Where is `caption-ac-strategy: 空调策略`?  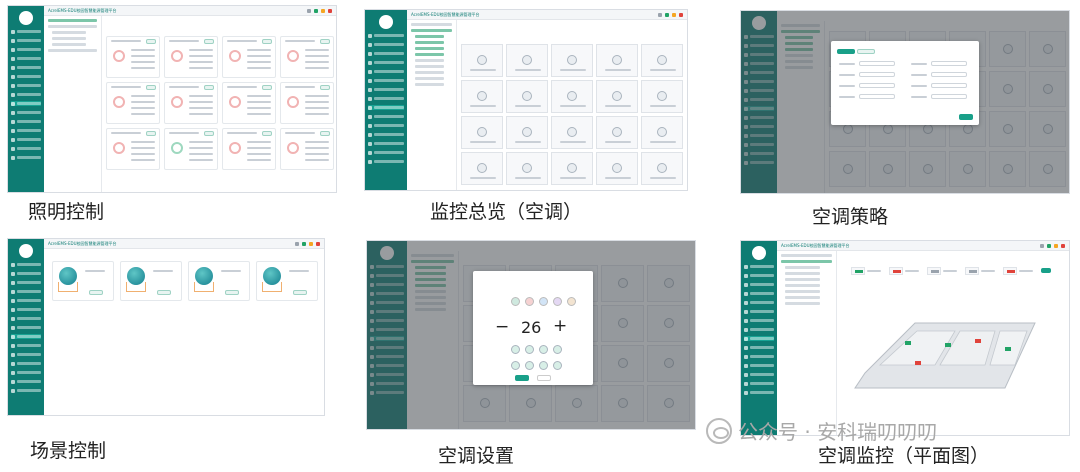 caption-ac-strategy: 空调策略 is located at coordinates (850, 217).